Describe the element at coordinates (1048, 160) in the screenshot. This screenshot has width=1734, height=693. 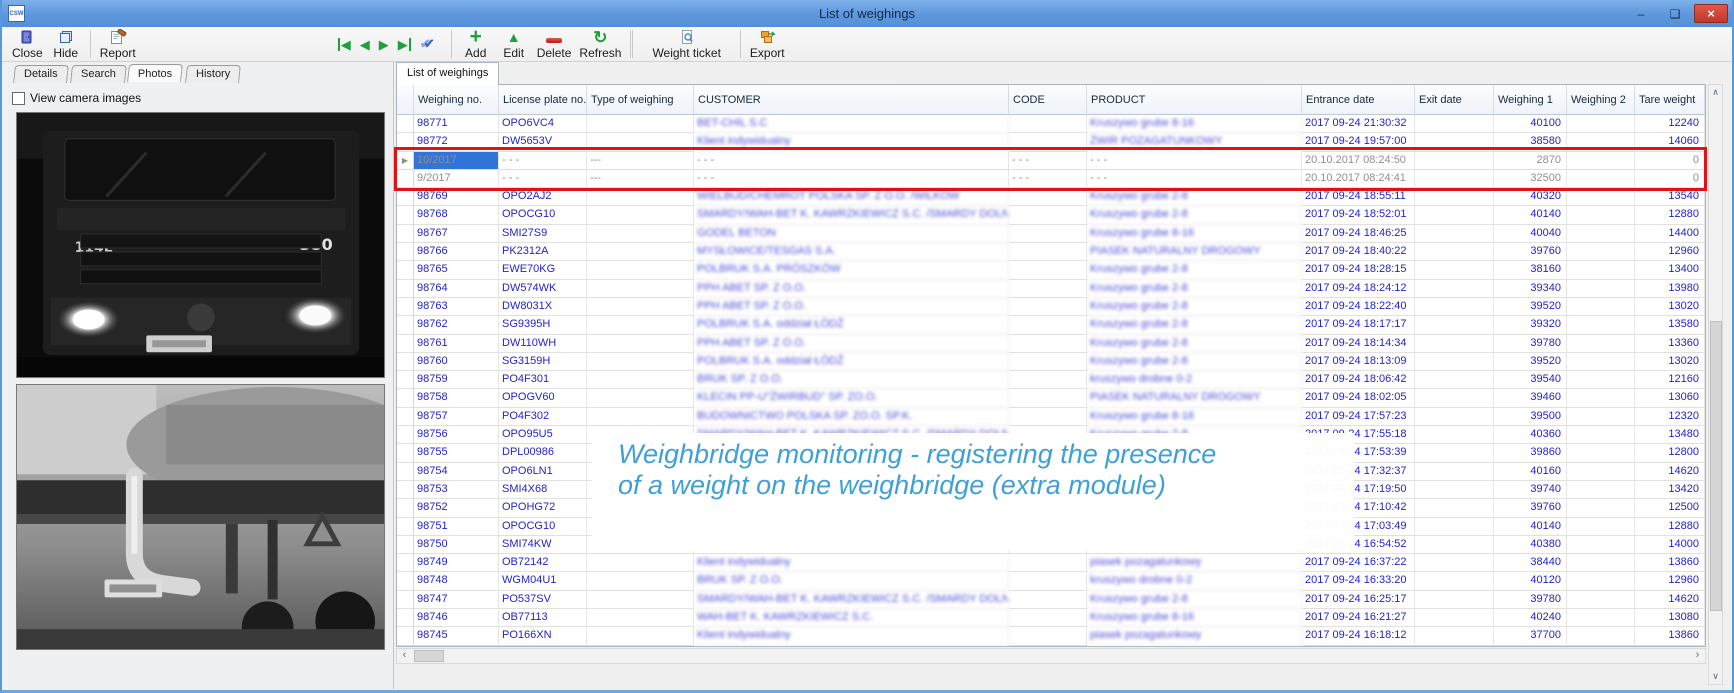
I see `cell-code: - - -` at that location.